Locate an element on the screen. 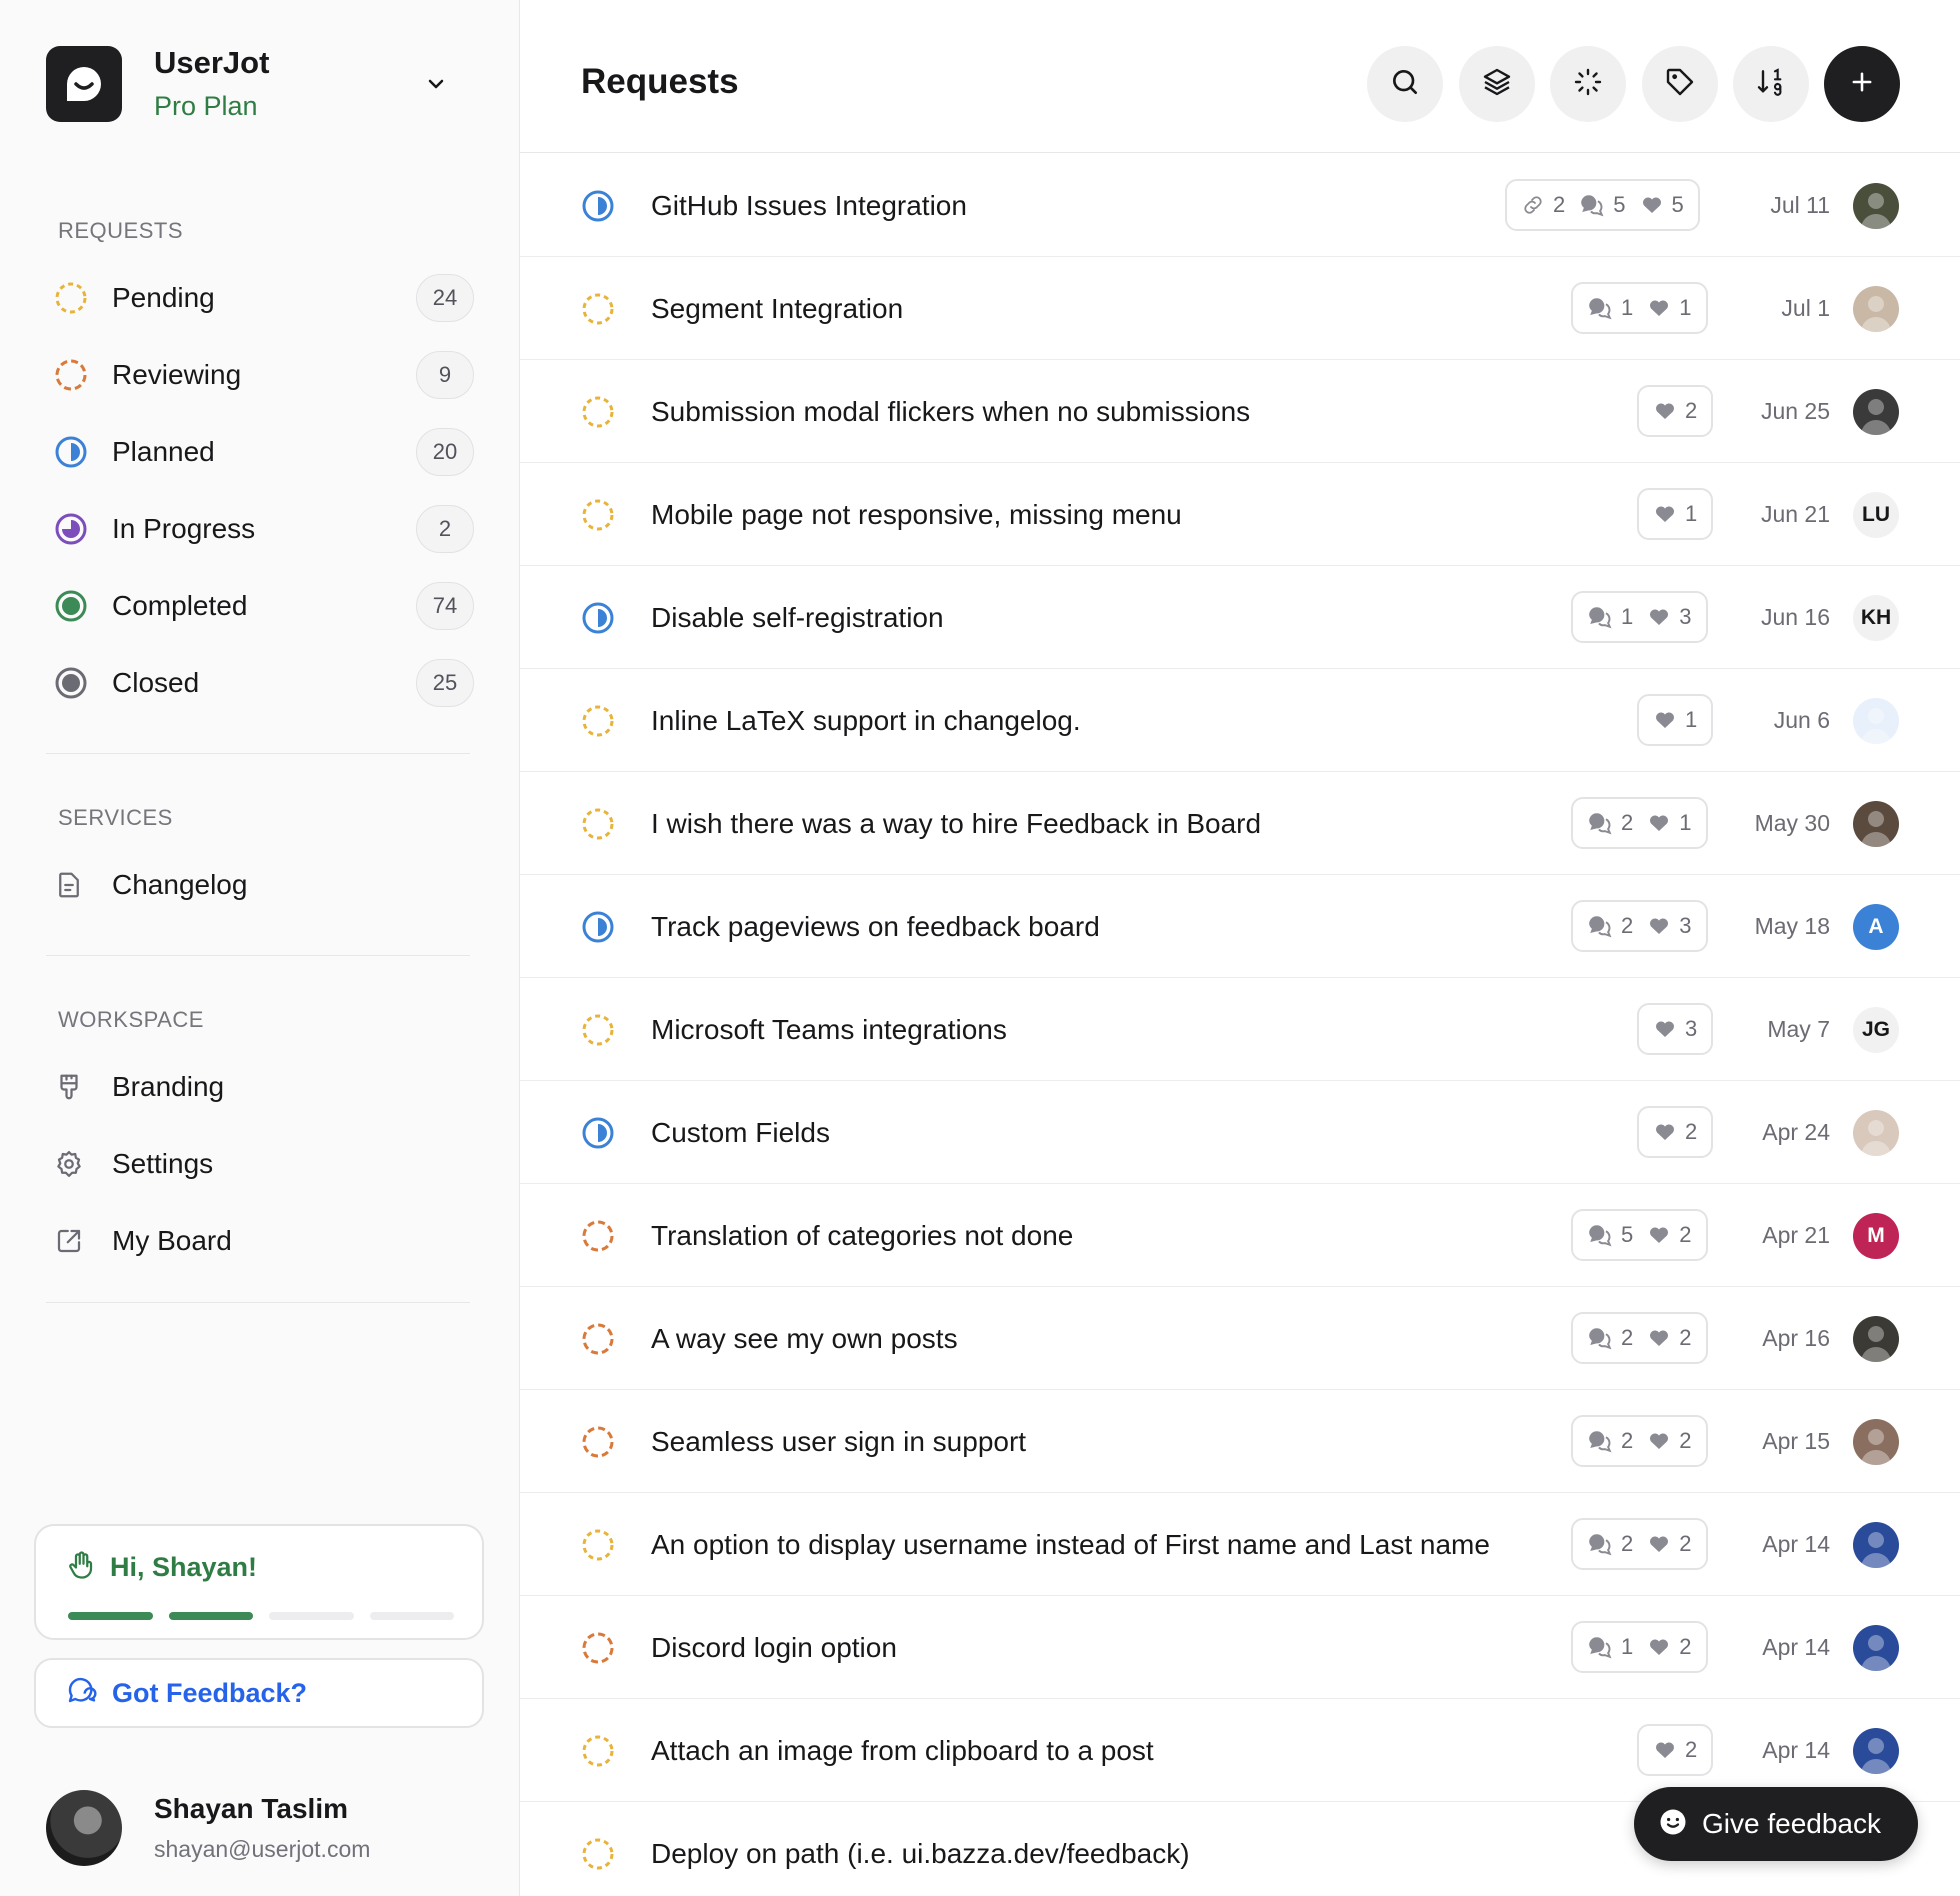  user-profile: Shayan Taslim shayan@userjot.com is located at coordinates (266, 1828).